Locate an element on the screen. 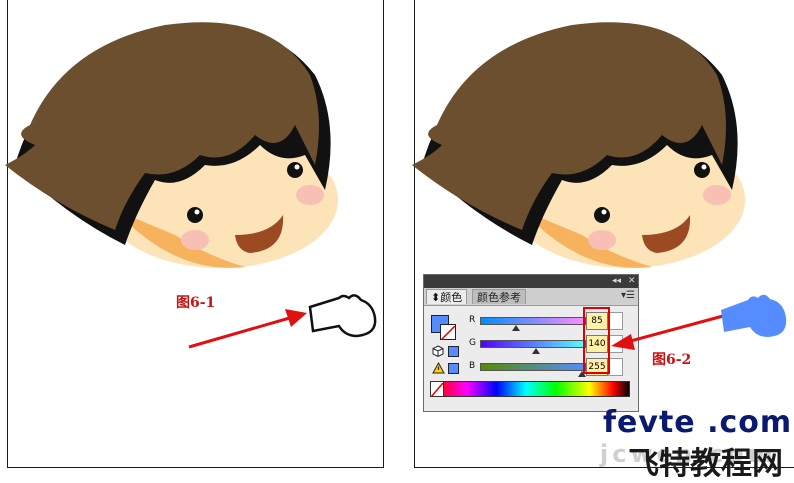  red-arrow-left is located at coordinates (247, 329).